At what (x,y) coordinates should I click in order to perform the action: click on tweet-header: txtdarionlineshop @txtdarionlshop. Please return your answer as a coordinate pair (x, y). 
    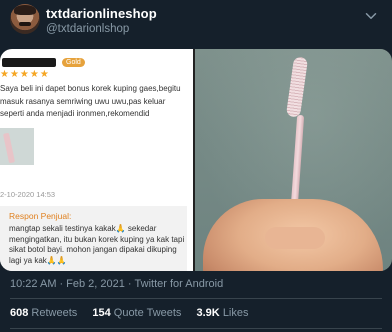
    Looking at the image, I should click on (195, 23).